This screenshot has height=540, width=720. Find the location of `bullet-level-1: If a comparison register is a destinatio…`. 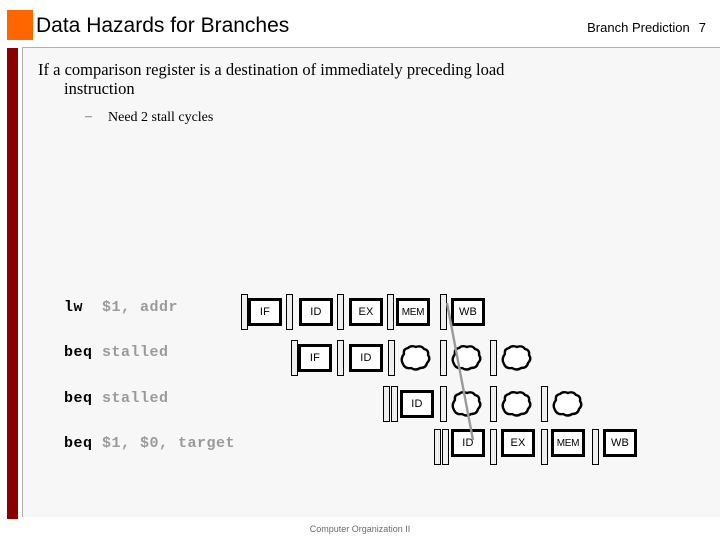

bullet-level-1: If a comparison register is a destinatio… is located at coordinates (358, 79).